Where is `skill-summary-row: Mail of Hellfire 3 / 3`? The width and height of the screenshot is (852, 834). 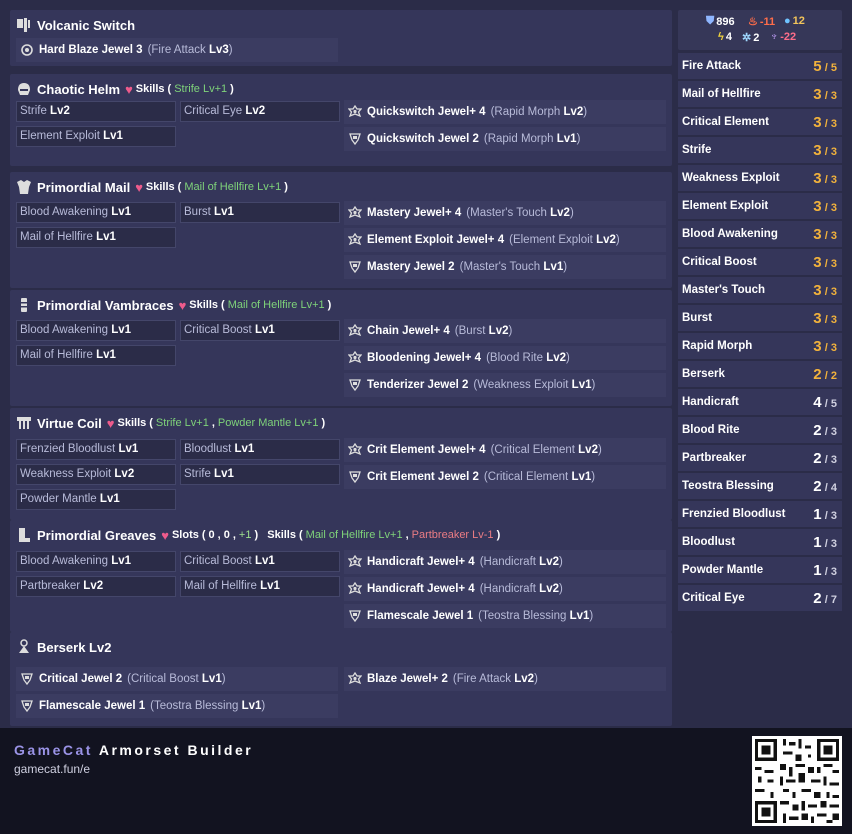
skill-summary-row: Mail of Hellfire 3 / 3 is located at coordinates (760, 94).